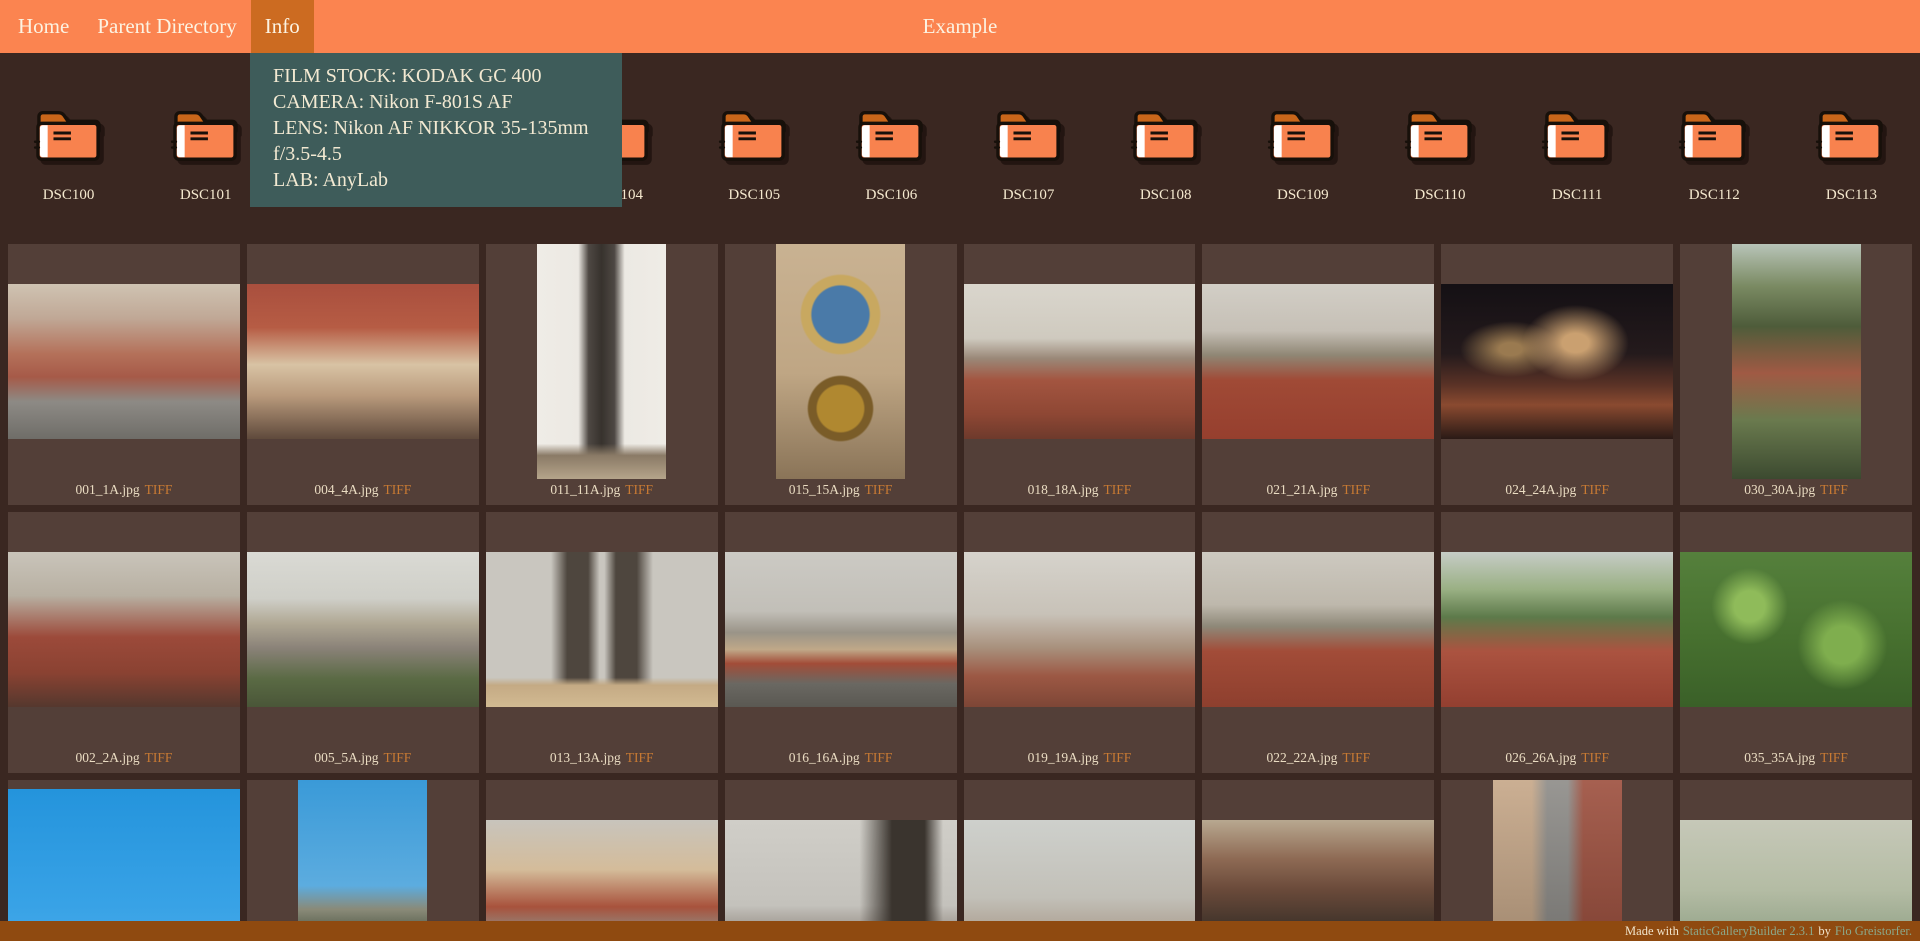  I want to click on gallery-cell: 015_15A.jpg TIFF, so click(840, 374).